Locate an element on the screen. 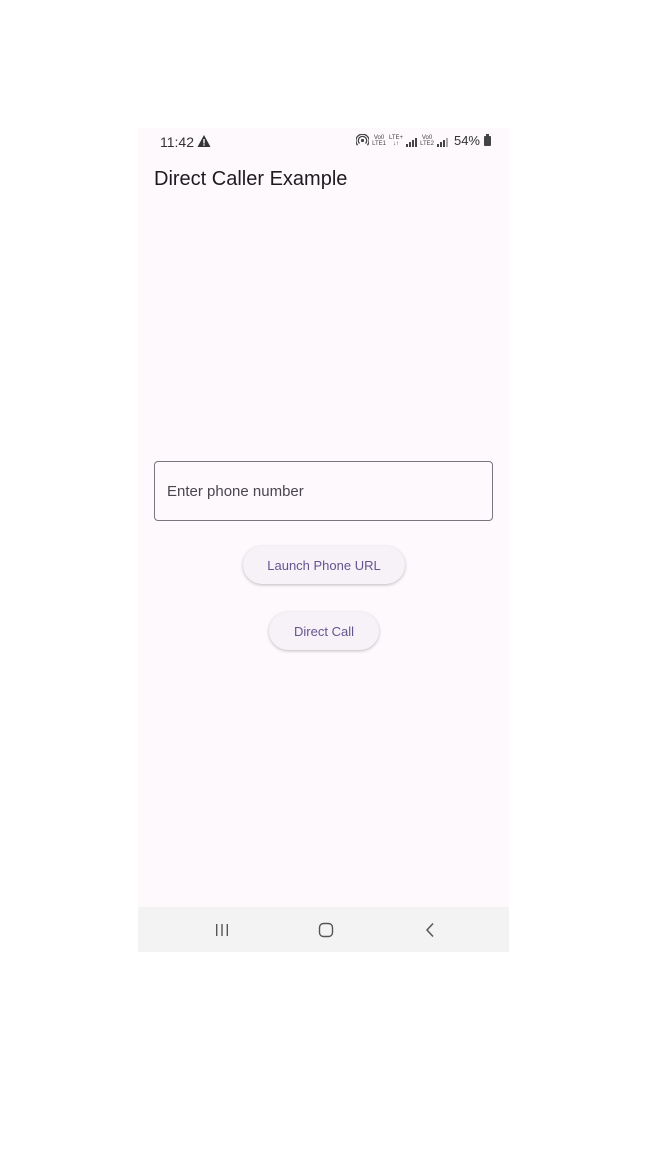 This screenshot has width=648, height=1152. battery-icon is located at coordinates (487, 139).